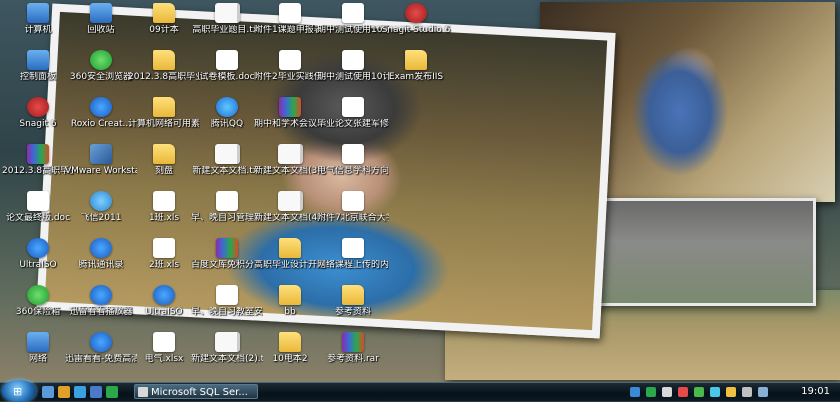 Image resolution: width=840 pixels, height=402 pixels. Describe the element at coordinates (164, 30) in the screenshot. I see `desktop-icon-label: 09计本` at that location.